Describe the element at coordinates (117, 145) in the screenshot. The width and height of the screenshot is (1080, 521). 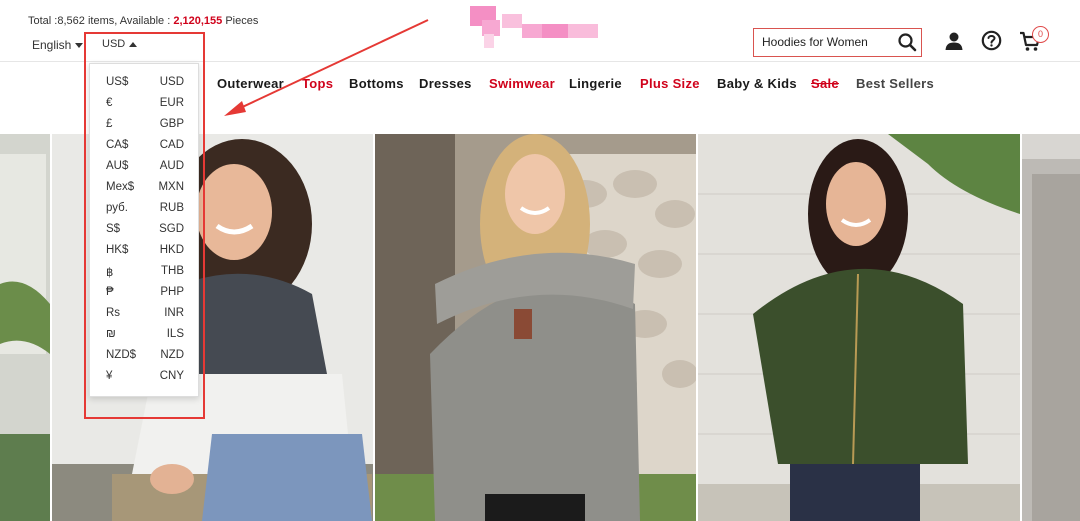
I see `currency-symbol: CA$` at that location.